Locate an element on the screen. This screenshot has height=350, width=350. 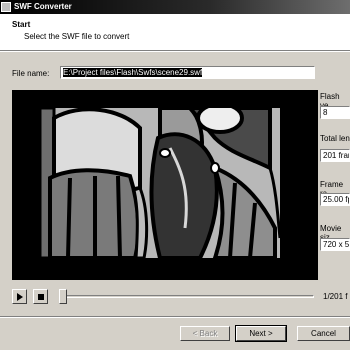
flash-version-field: 8 is located at coordinates (335, 112).